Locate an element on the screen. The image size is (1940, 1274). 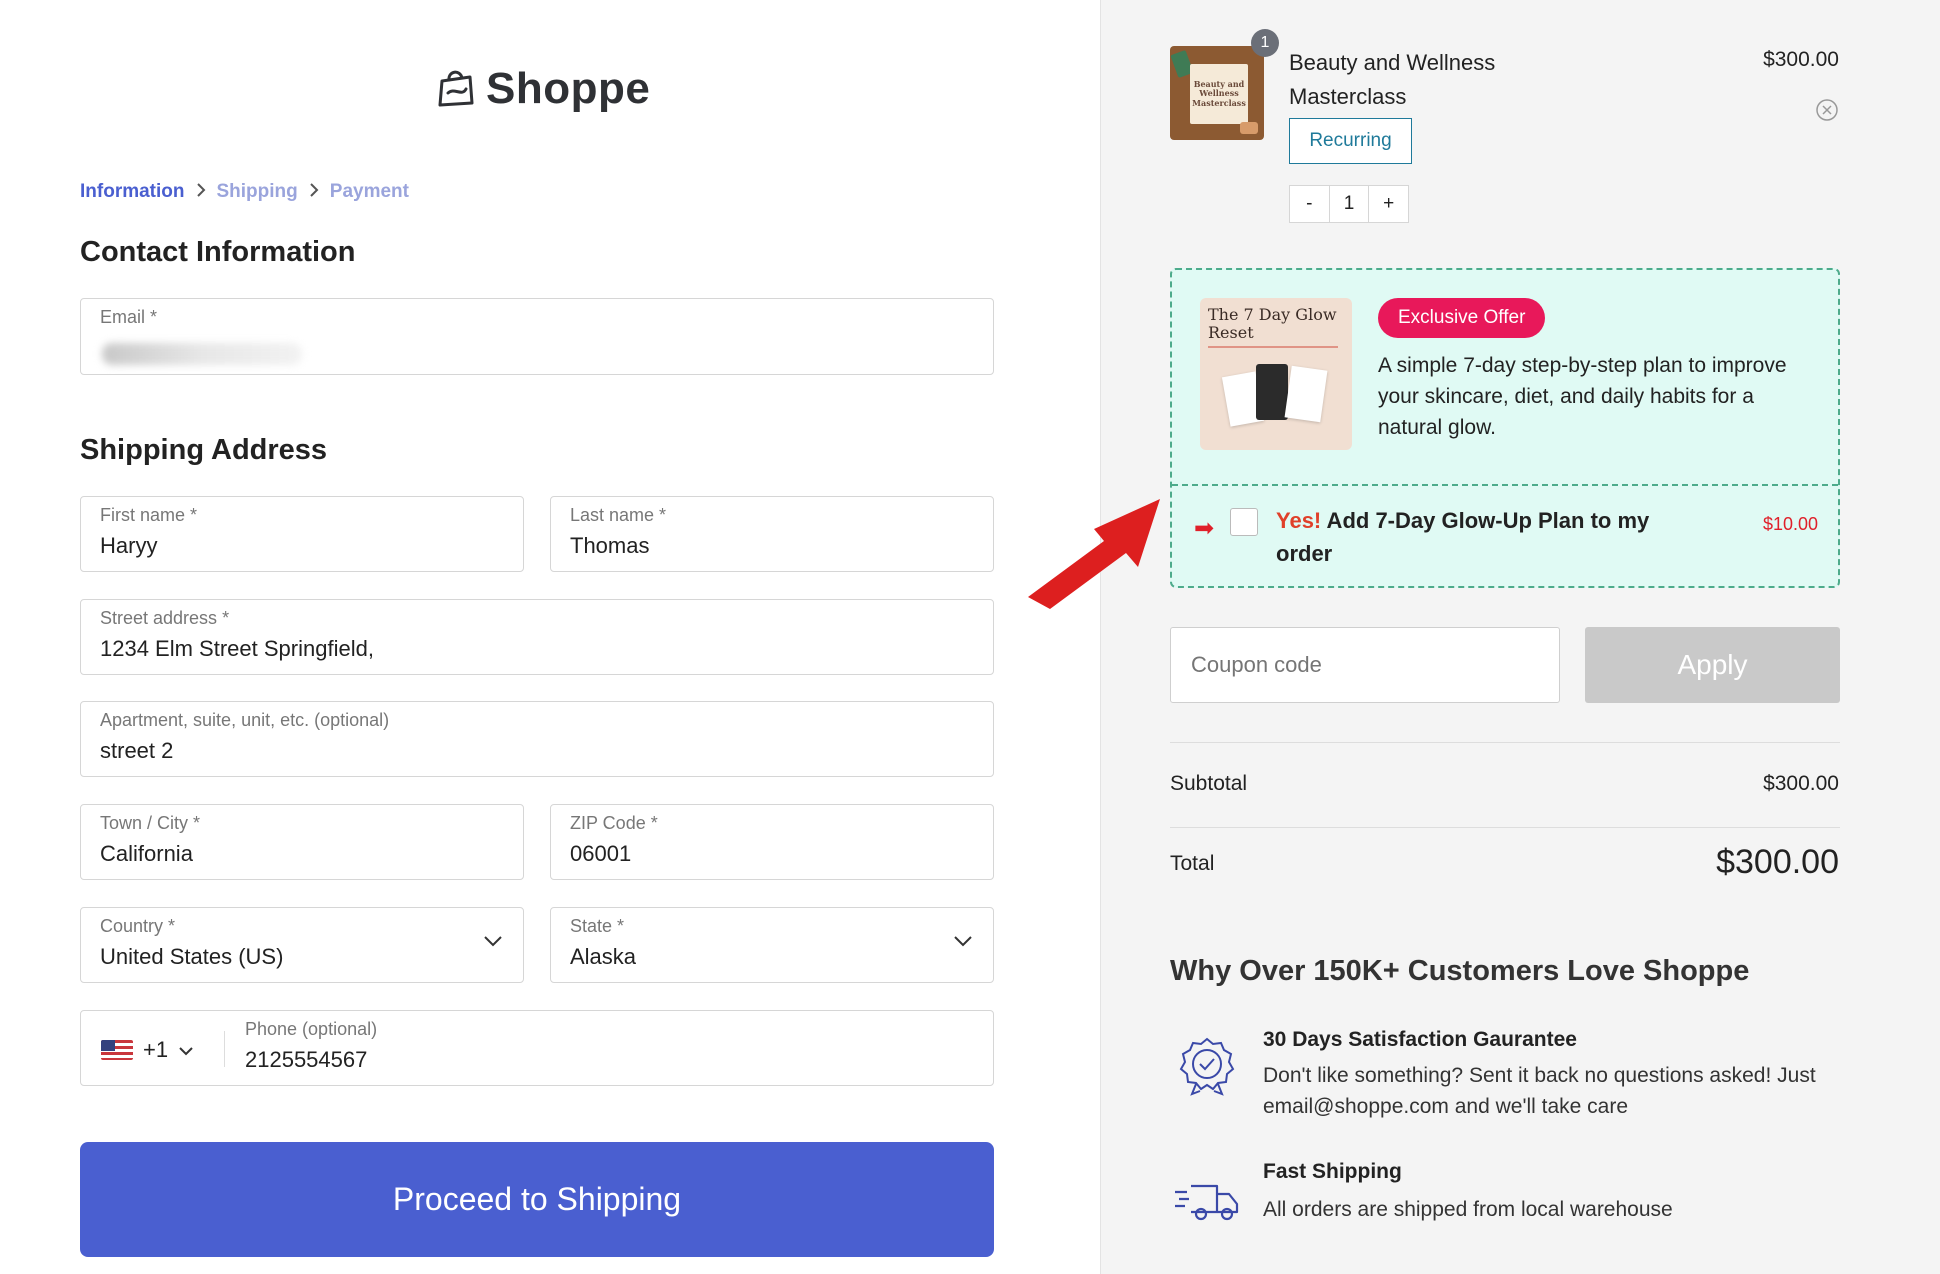
quantity-stepper: - 1 + is located at coordinates (1349, 204).